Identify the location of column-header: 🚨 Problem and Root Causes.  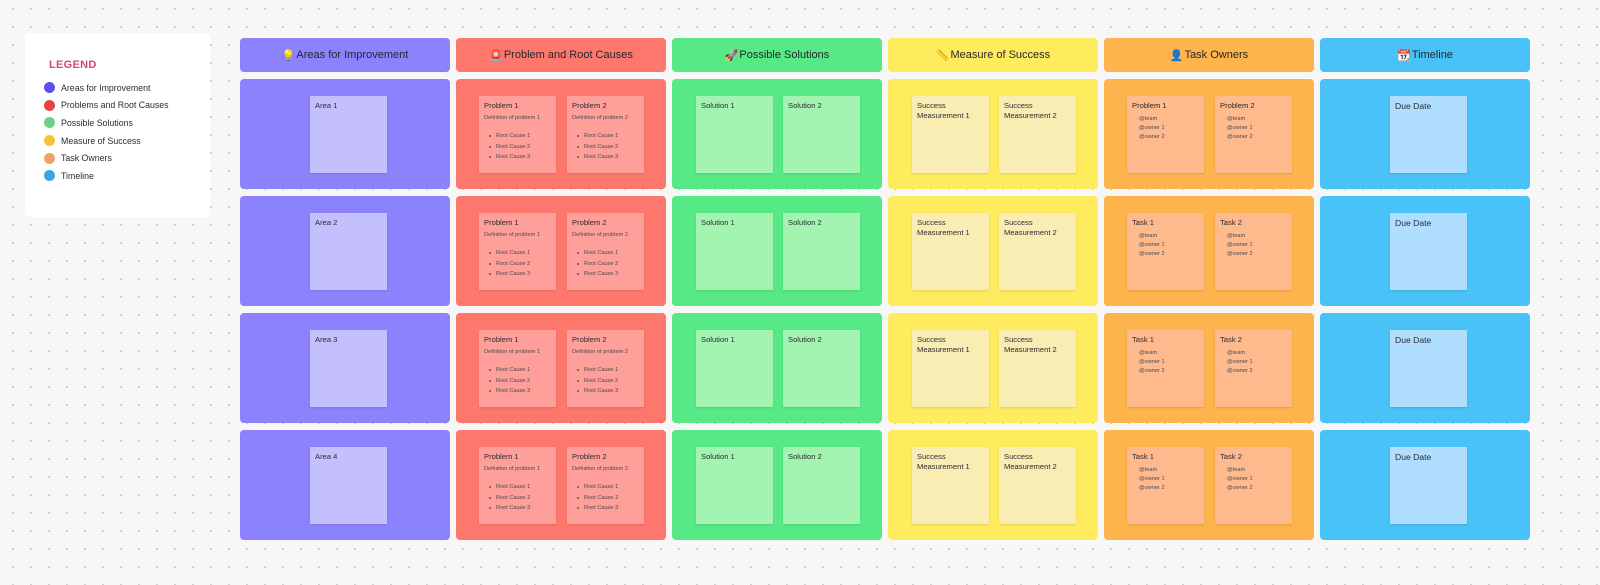
(561, 55).